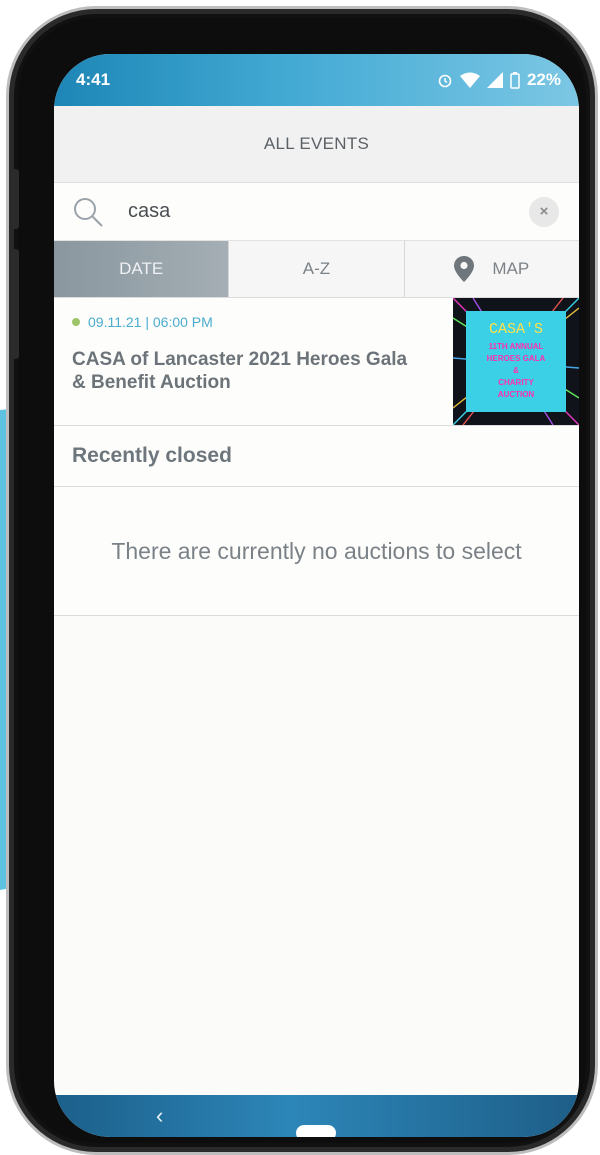  What do you see at coordinates (316, 80) in the screenshot?
I see `status-bar: 4:41 22%` at bounding box center [316, 80].